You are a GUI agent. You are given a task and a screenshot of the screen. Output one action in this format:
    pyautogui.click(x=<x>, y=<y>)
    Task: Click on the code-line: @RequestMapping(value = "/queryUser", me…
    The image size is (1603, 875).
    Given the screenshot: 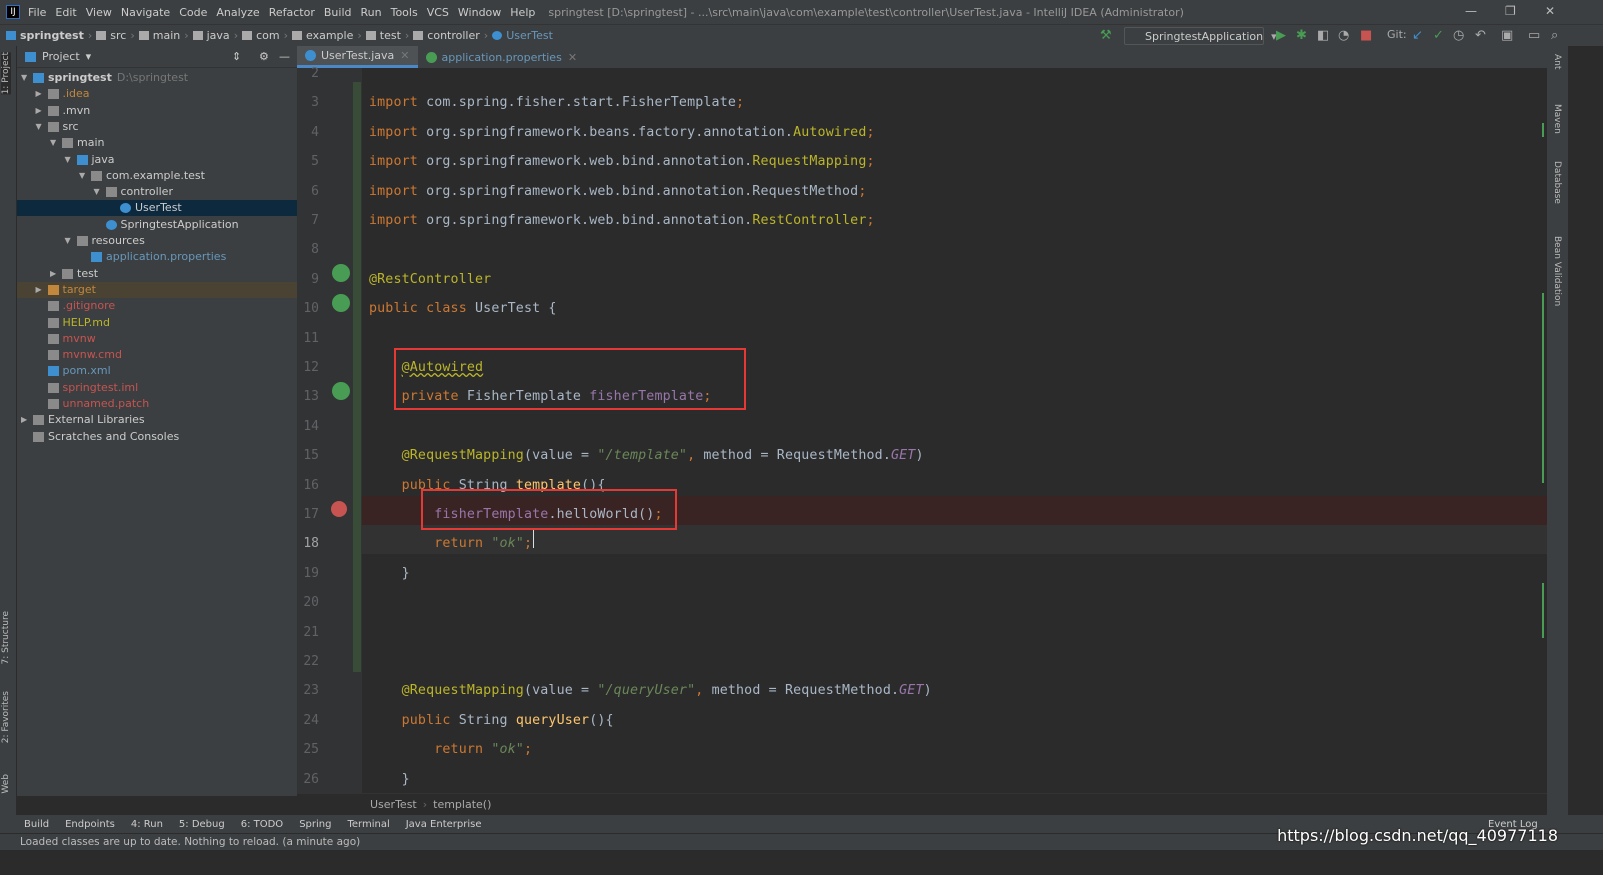 What is the action you would take?
    pyautogui.click(x=650, y=690)
    